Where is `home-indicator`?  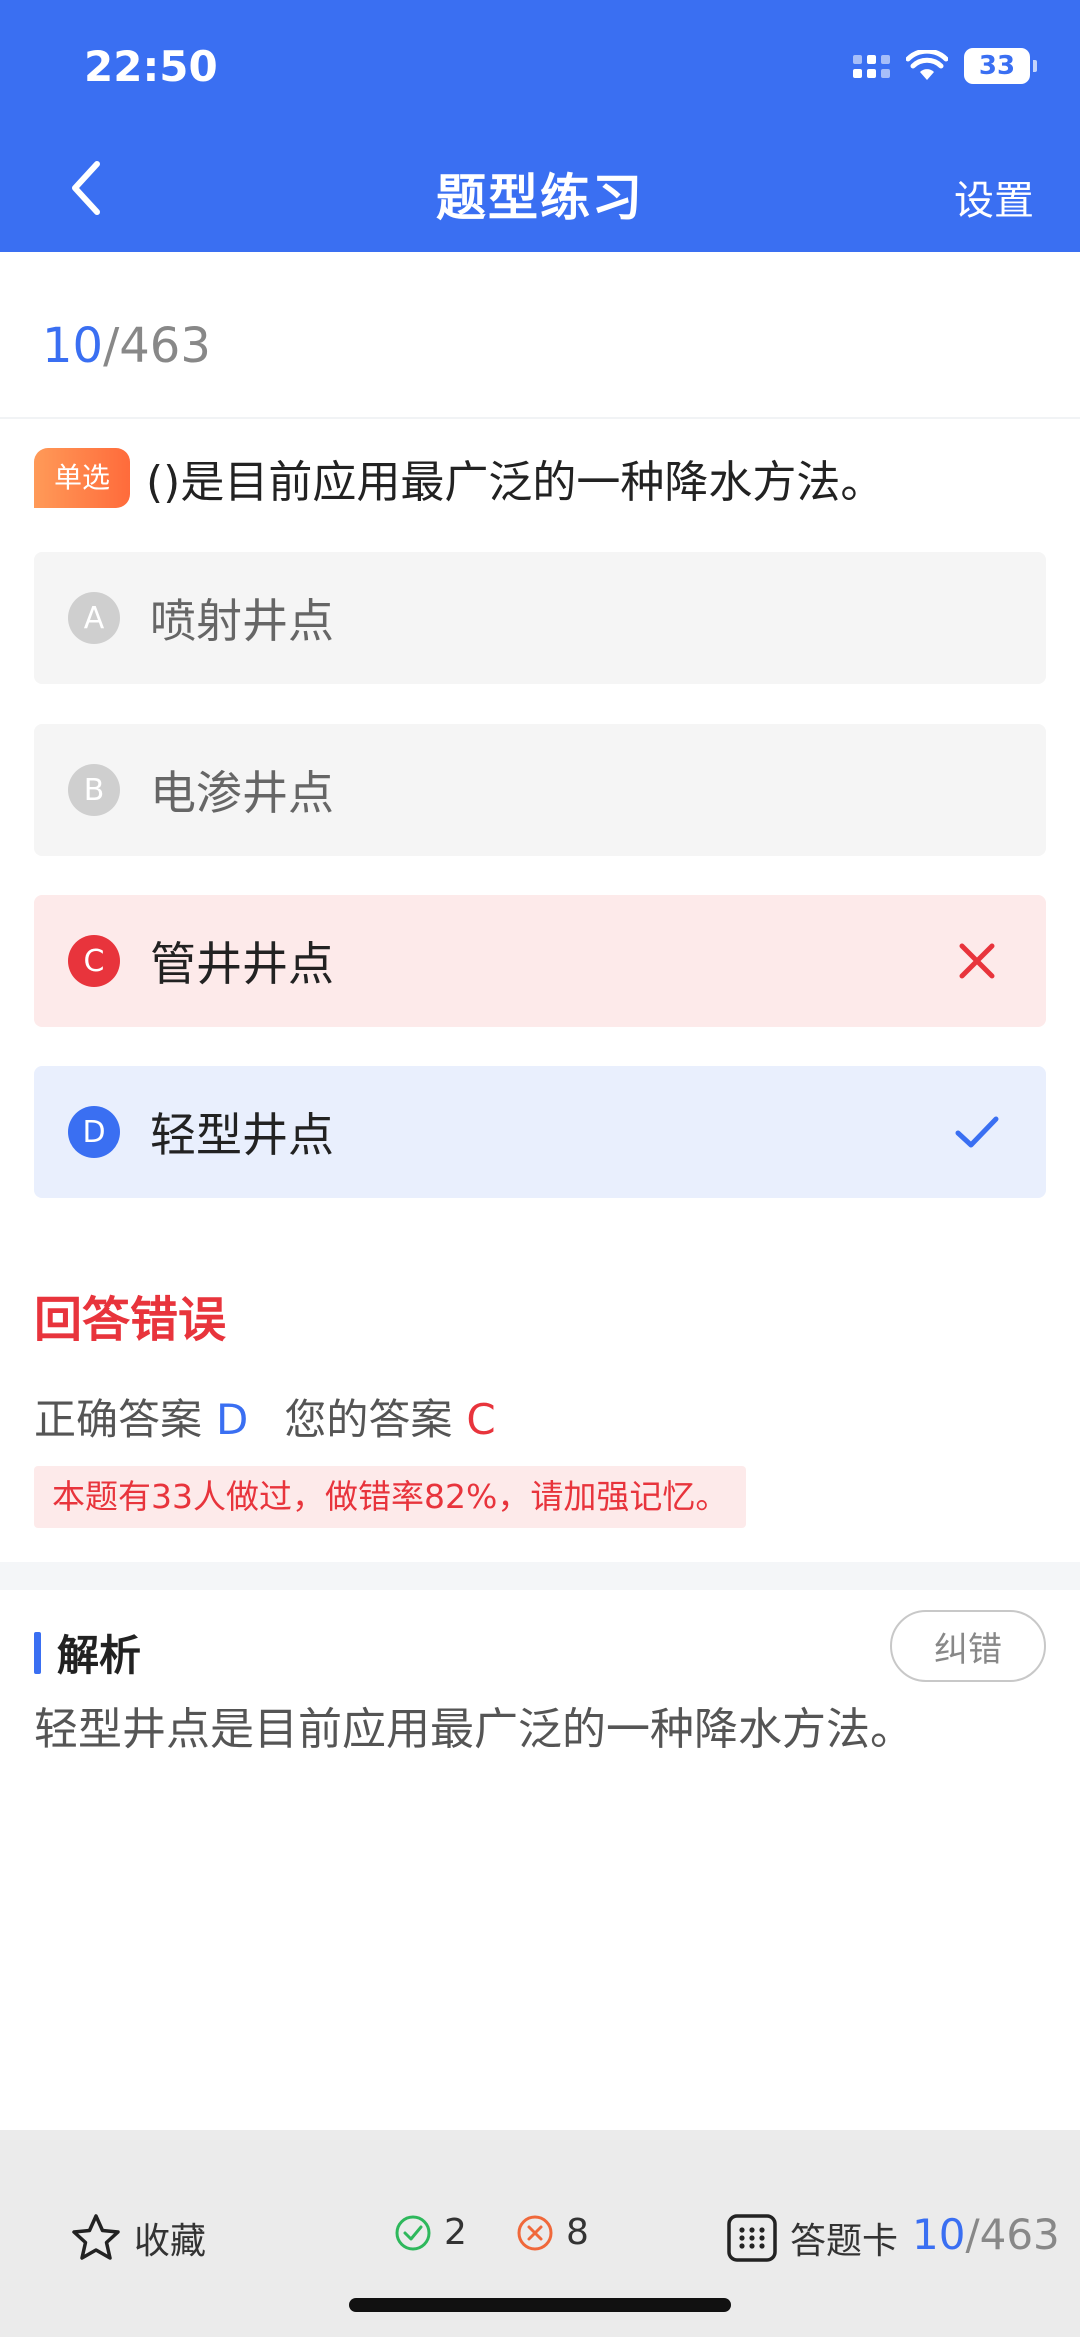
home-indicator is located at coordinates (540, 2305).